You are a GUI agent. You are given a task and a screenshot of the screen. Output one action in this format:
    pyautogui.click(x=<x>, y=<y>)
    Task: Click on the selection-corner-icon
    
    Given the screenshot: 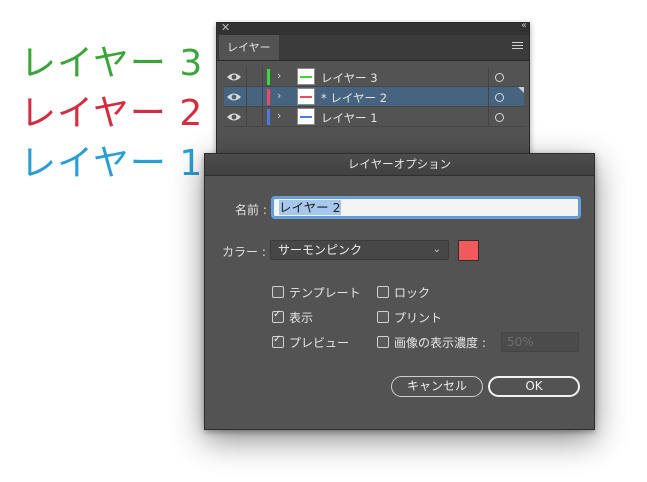 What is the action you would take?
    pyautogui.click(x=521, y=90)
    